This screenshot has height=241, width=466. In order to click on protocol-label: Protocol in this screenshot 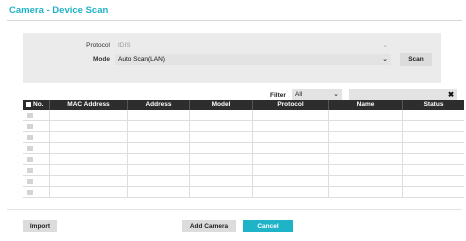, I will do `click(98, 45)`.